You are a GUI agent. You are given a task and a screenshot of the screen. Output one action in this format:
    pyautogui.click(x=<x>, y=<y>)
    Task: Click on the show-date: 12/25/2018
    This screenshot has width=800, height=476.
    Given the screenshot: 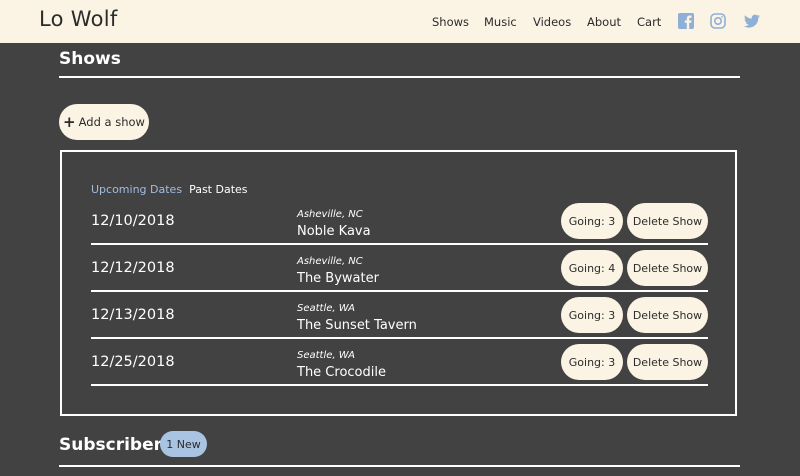 What is the action you would take?
    pyautogui.click(x=133, y=362)
    